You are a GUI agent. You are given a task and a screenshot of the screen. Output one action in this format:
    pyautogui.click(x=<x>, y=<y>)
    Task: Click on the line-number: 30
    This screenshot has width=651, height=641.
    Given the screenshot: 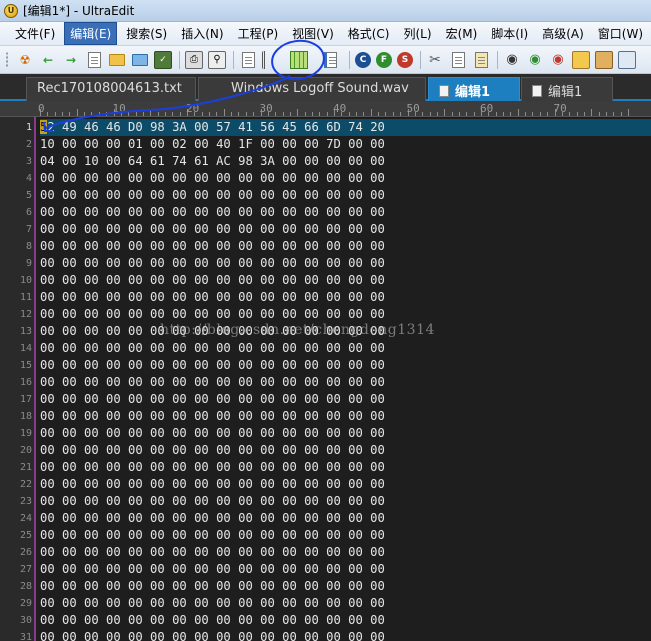 What is the action you would take?
    pyautogui.click(x=25, y=620)
    